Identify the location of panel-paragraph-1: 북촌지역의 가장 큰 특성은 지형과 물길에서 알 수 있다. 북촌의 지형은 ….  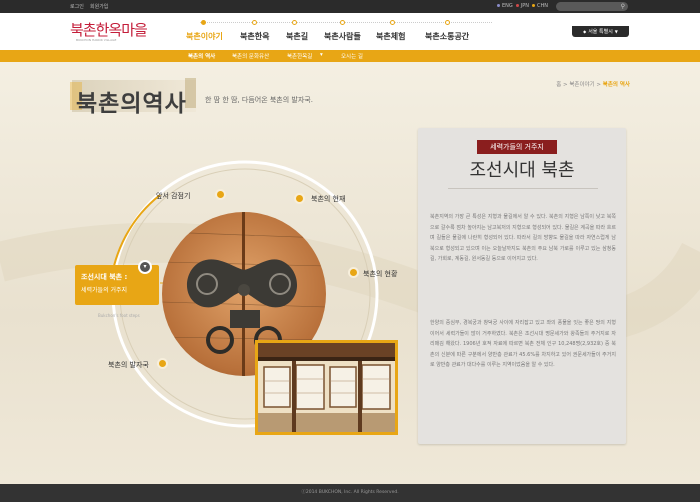
(523, 238).